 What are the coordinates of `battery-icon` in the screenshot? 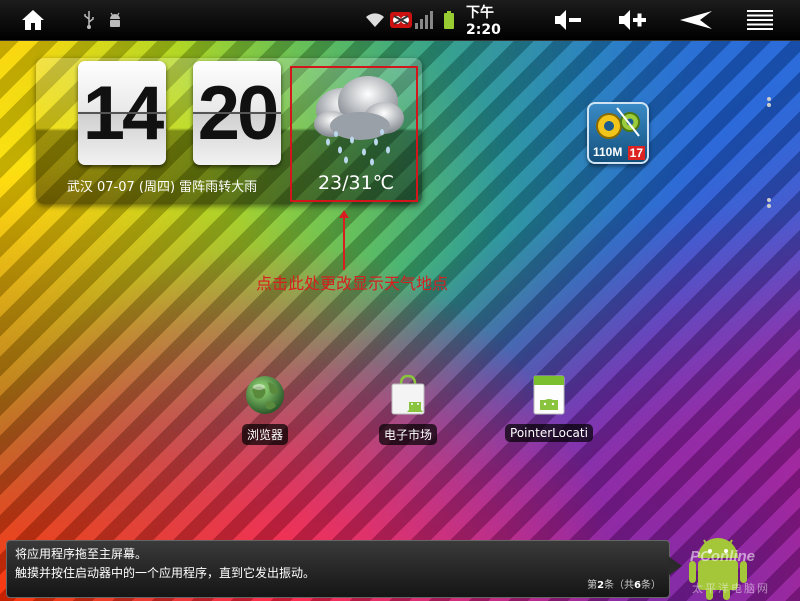 It's located at (449, 20).